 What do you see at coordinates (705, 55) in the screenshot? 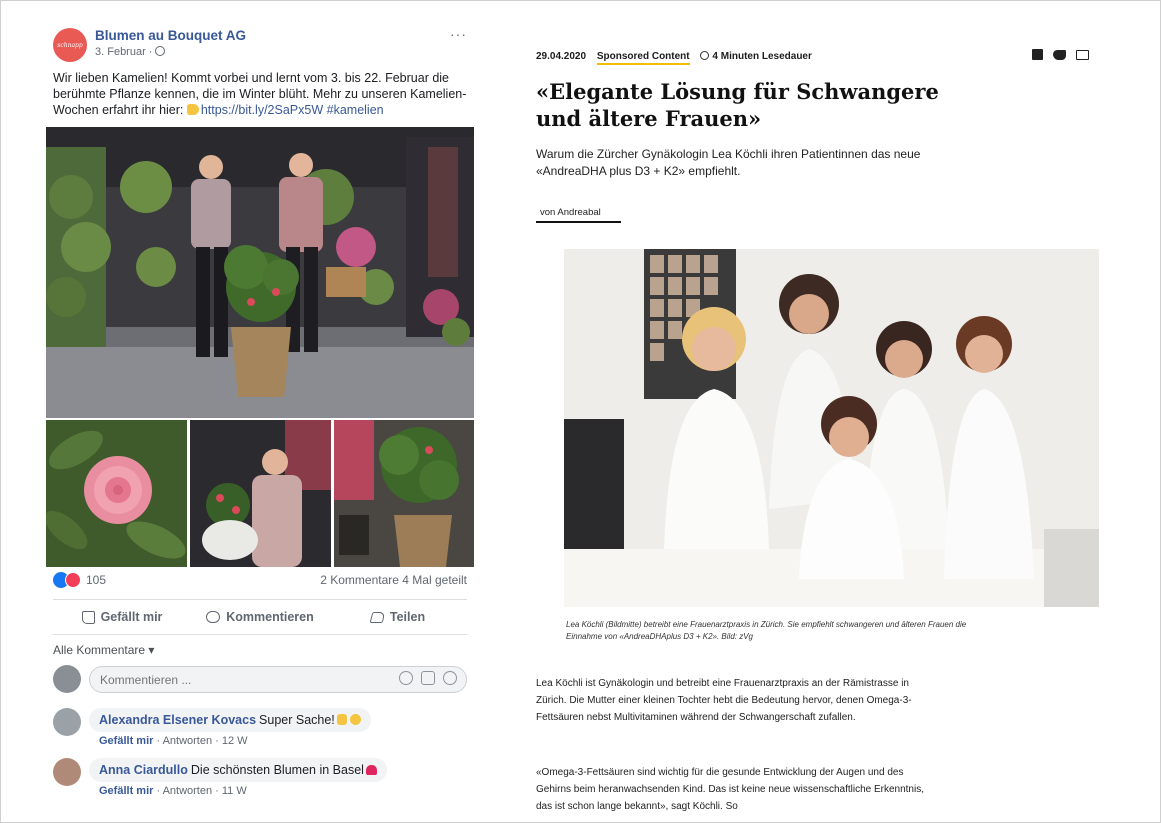
I see `clock-icon` at bounding box center [705, 55].